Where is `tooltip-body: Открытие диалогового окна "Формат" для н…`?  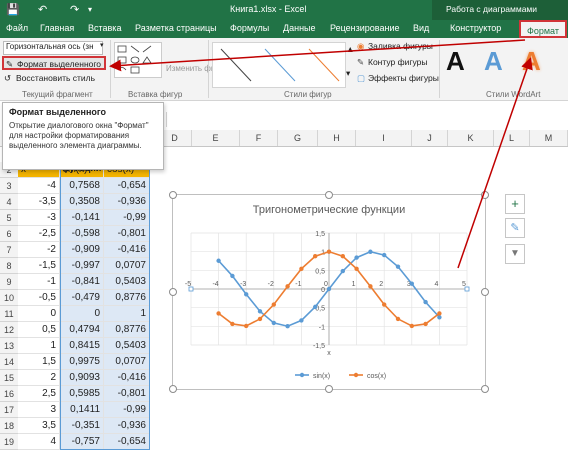
tooltip-body: Открытие диалогового окна "Формат" для н… is located at coordinates (79, 135).